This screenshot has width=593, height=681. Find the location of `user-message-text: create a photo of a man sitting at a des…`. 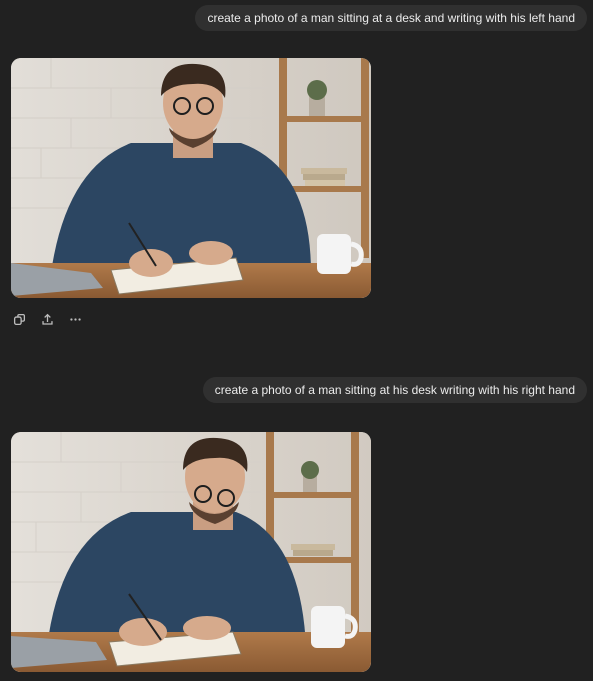

user-message-text: create a photo of a man sitting at a des… is located at coordinates (391, 18).